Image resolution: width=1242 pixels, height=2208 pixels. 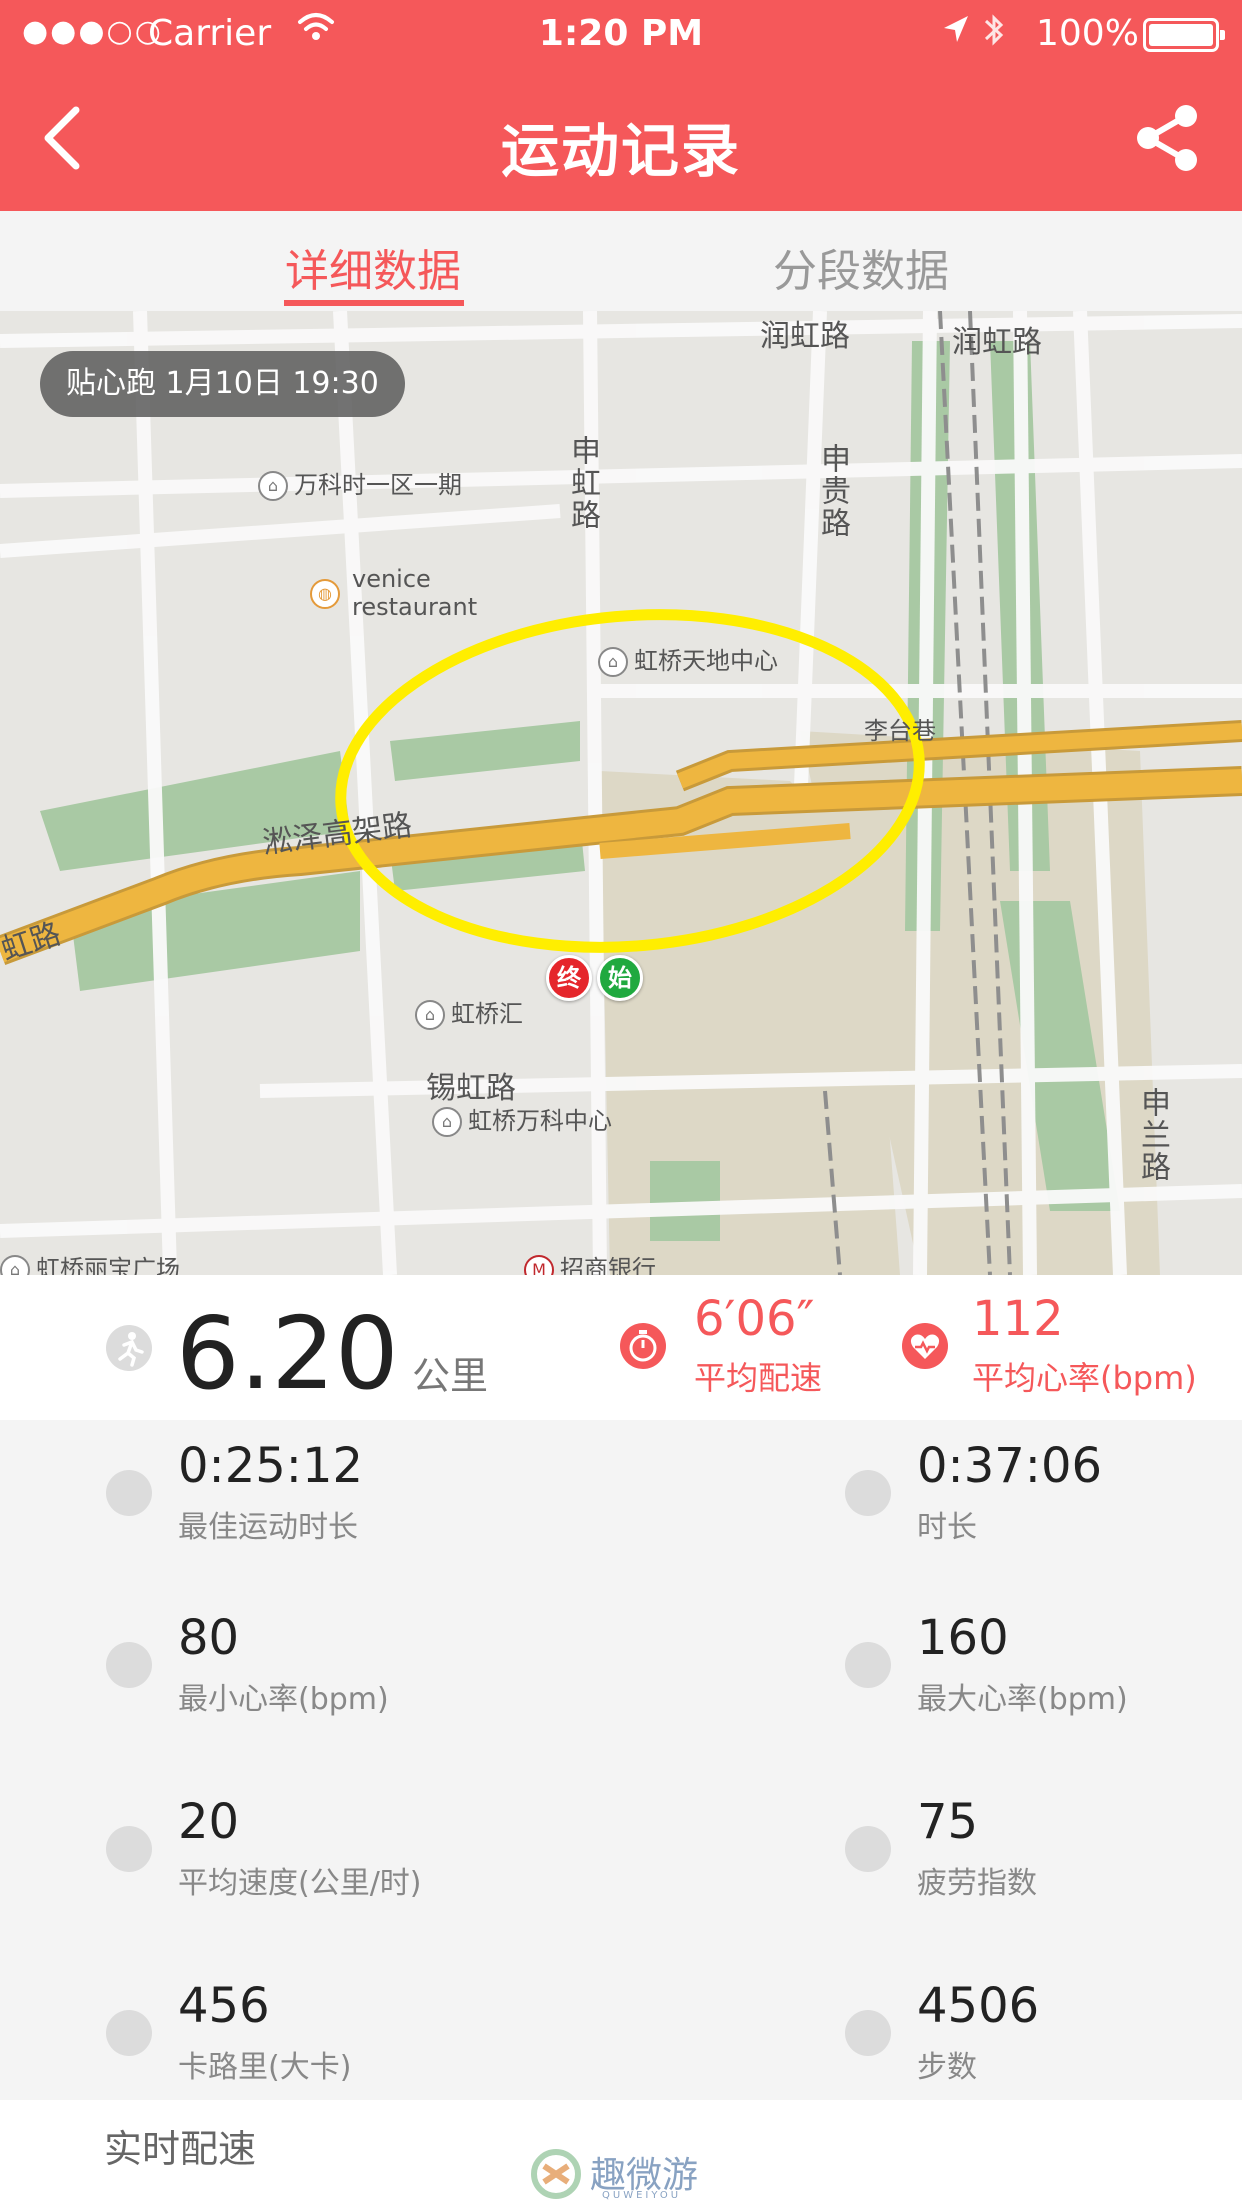 I want to click on stat-best-duration: 0:25:12 最佳运动时长, so click(x=356, y=1498).